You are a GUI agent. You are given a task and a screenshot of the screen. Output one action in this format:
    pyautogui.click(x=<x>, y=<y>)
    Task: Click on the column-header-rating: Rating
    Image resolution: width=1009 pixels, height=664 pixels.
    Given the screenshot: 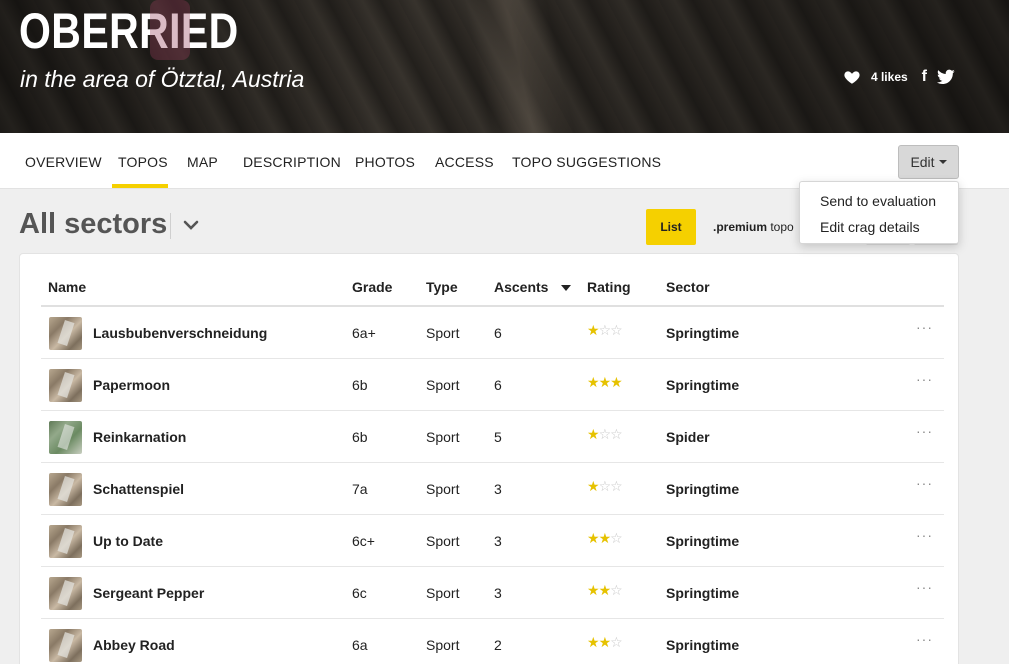 What is the action you would take?
    pyautogui.click(x=609, y=287)
    